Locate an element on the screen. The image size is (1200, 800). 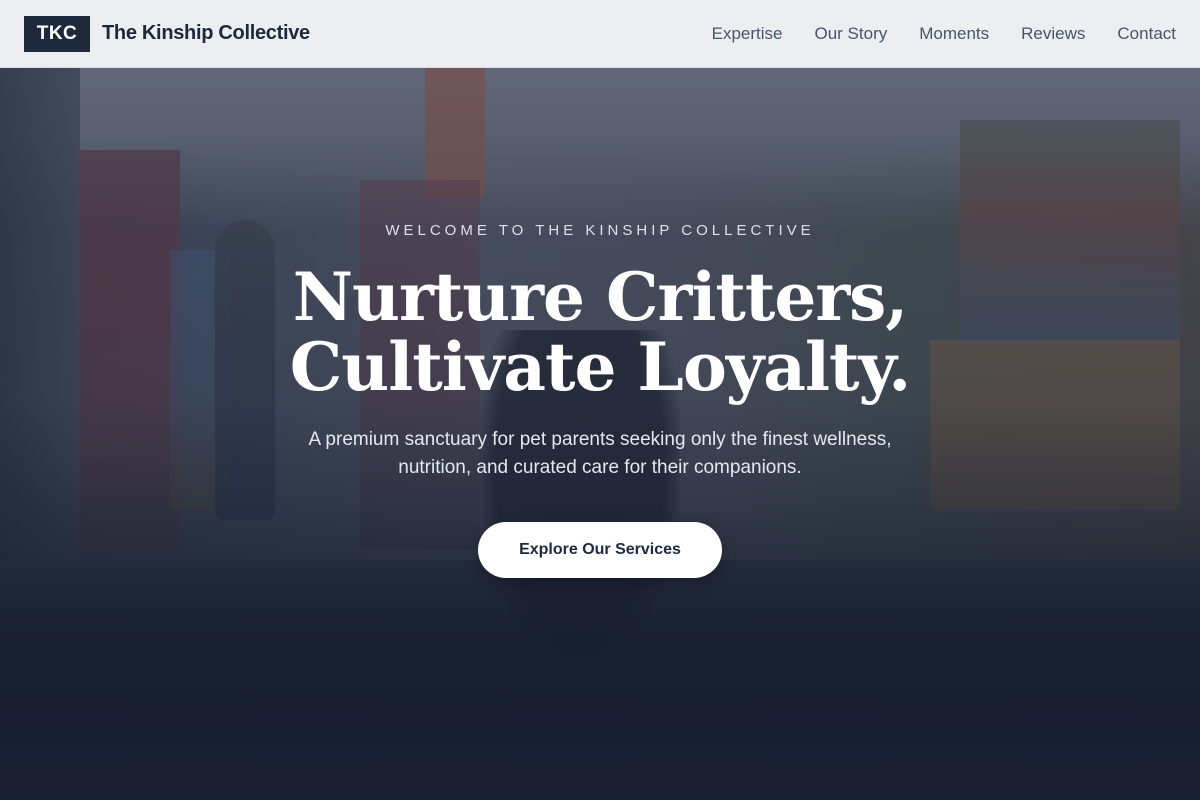
brand-logo: TKC is located at coordinates (57, 33).